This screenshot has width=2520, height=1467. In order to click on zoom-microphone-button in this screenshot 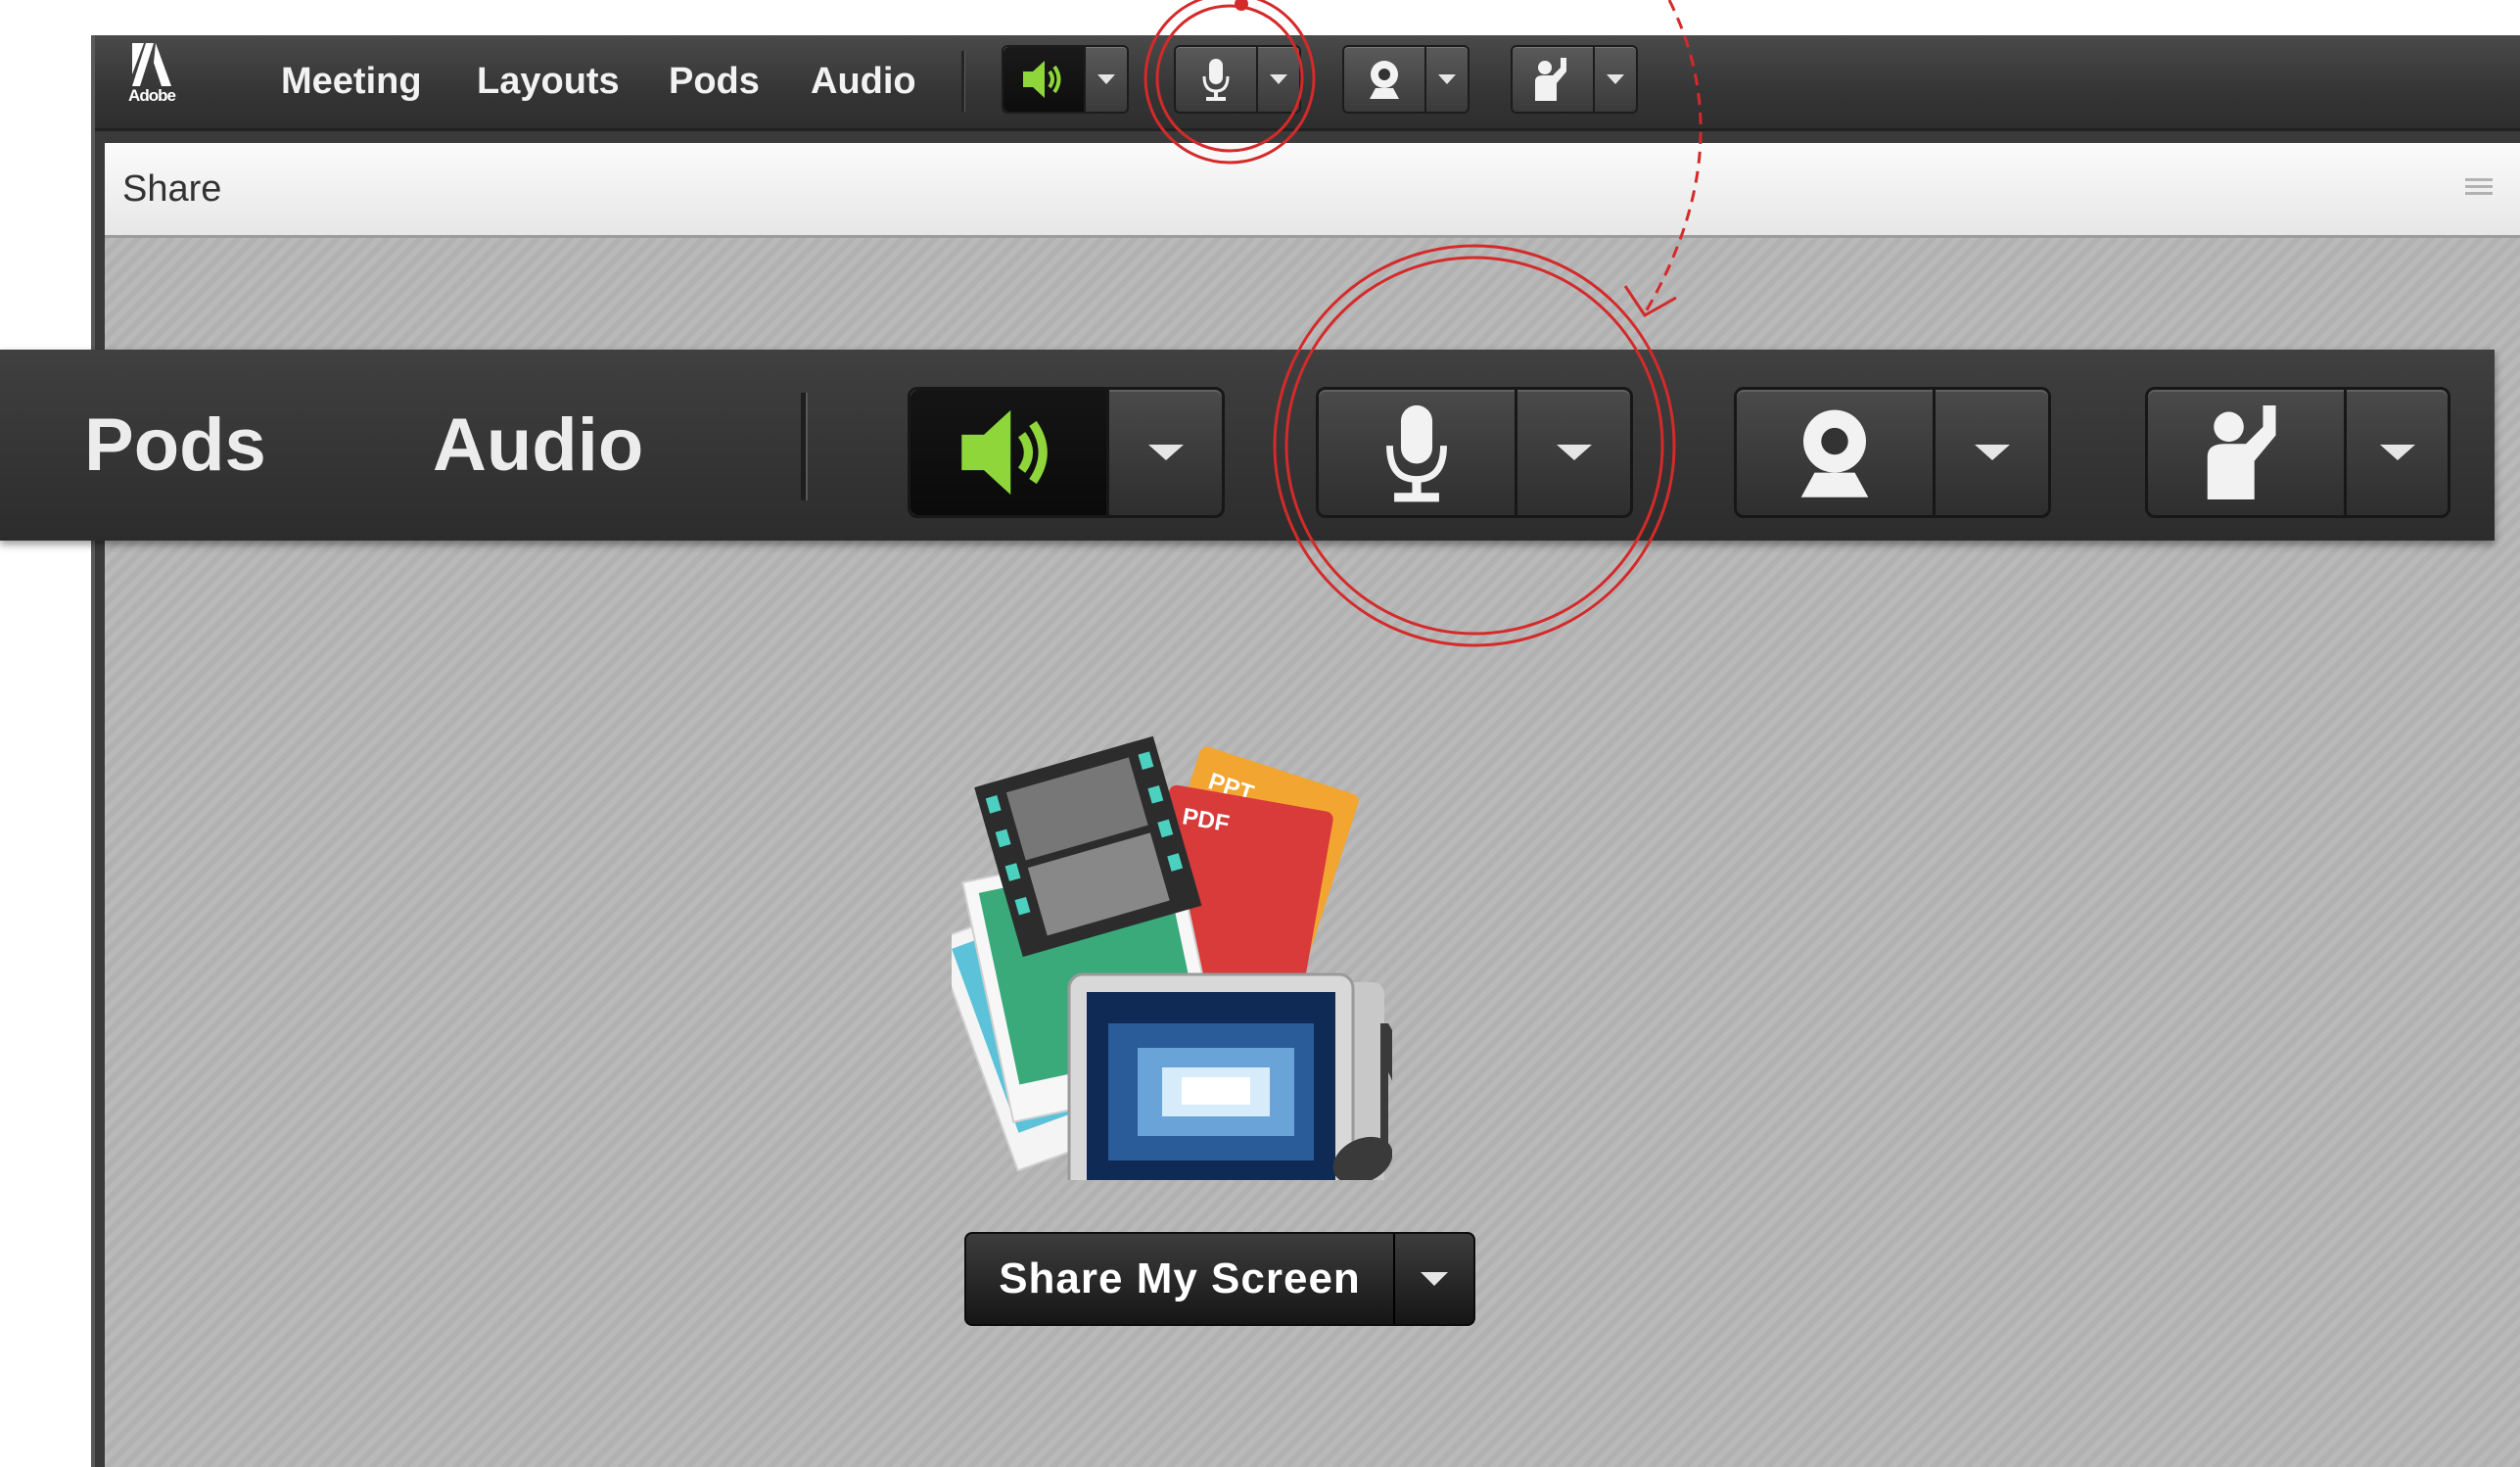, I will do `click(1474, 452)`.